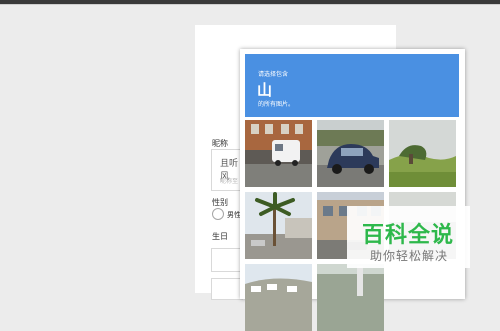 The height and width of the screenshot is (331, 500). What do you see at coordinates (409, 256) in the screenshot?
I see `watermark-sub-text: 助你轻松解决` at bounding box center [409, 256].